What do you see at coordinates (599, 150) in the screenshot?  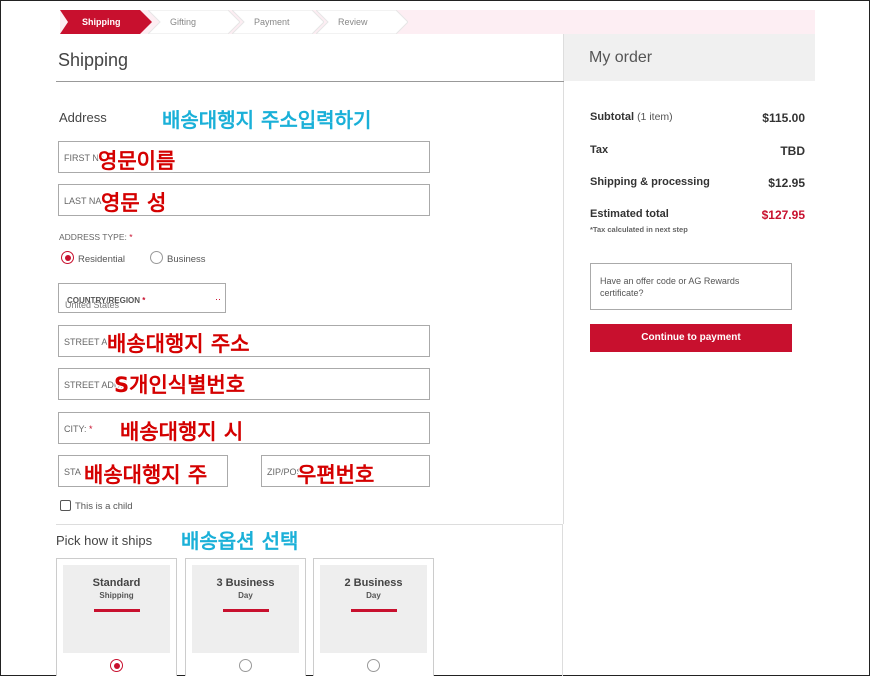 I see `tax-label: Tax` at bounding box center [599, 150].